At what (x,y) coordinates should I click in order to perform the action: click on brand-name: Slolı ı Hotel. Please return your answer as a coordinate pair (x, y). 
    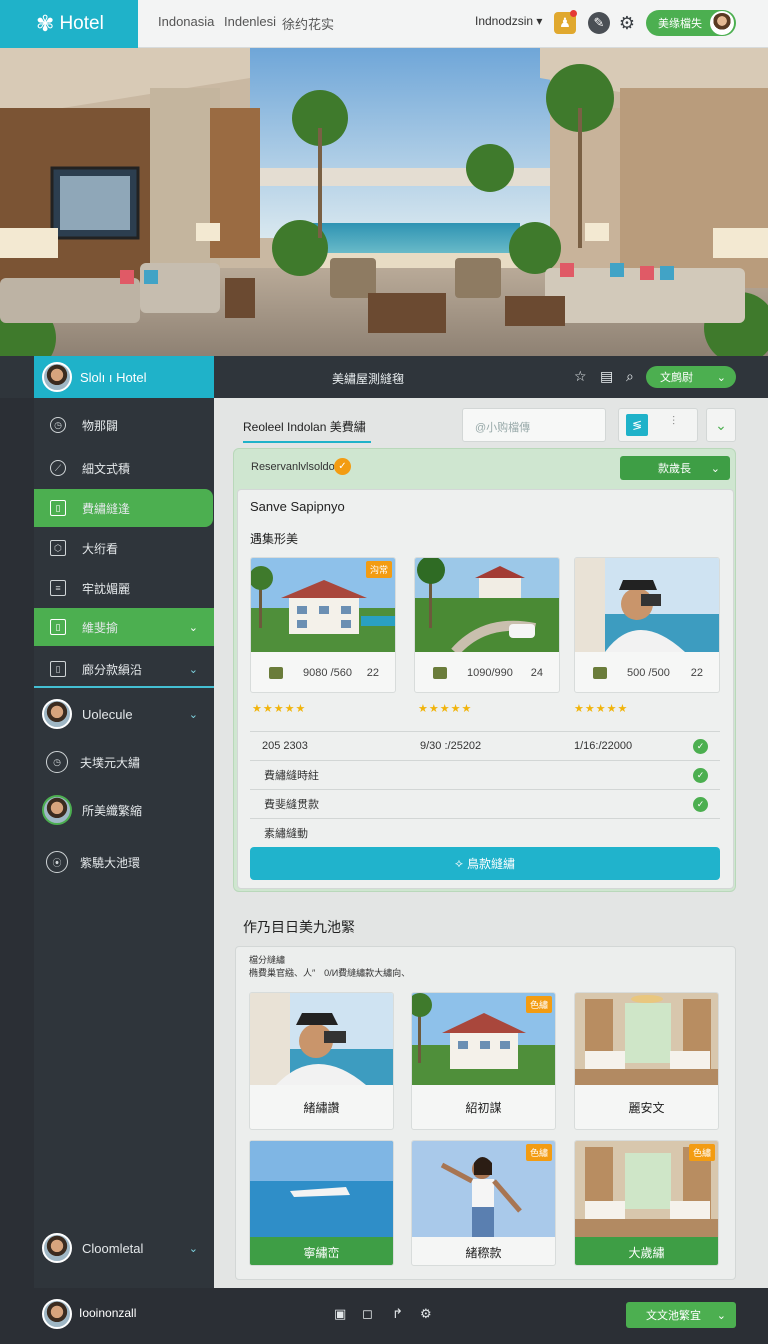
    Looking at the image, I should click on (113, 377).